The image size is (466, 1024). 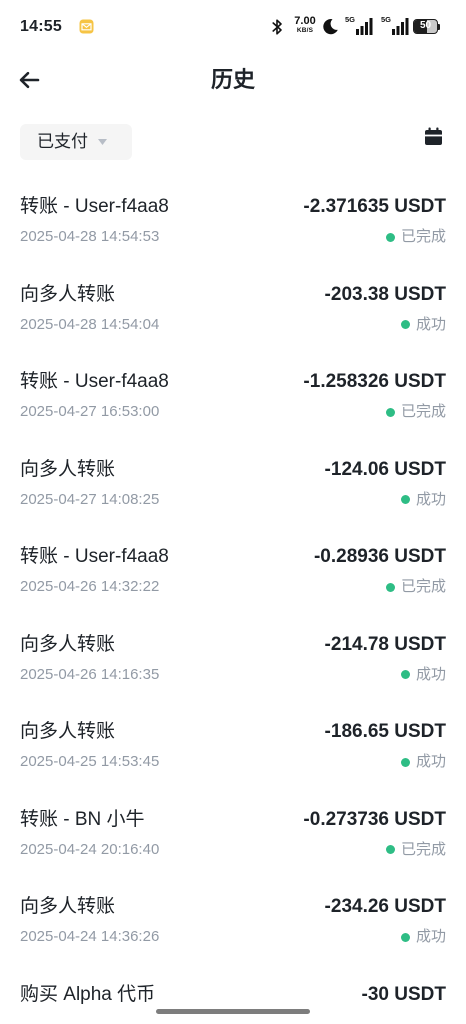 I want to click on transaction-amount: -203.38 USDT, so click(x=385, y=294).